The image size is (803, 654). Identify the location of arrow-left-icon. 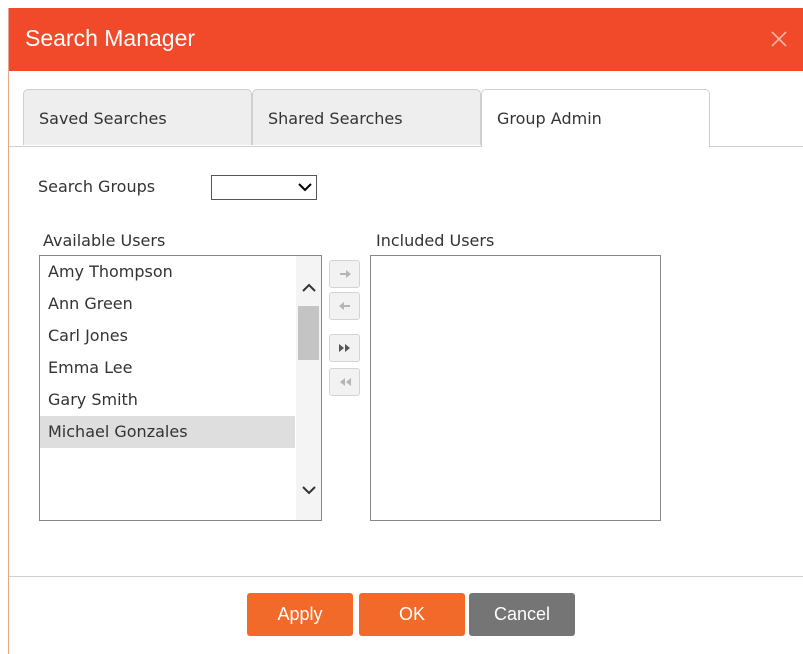
(344, 306).